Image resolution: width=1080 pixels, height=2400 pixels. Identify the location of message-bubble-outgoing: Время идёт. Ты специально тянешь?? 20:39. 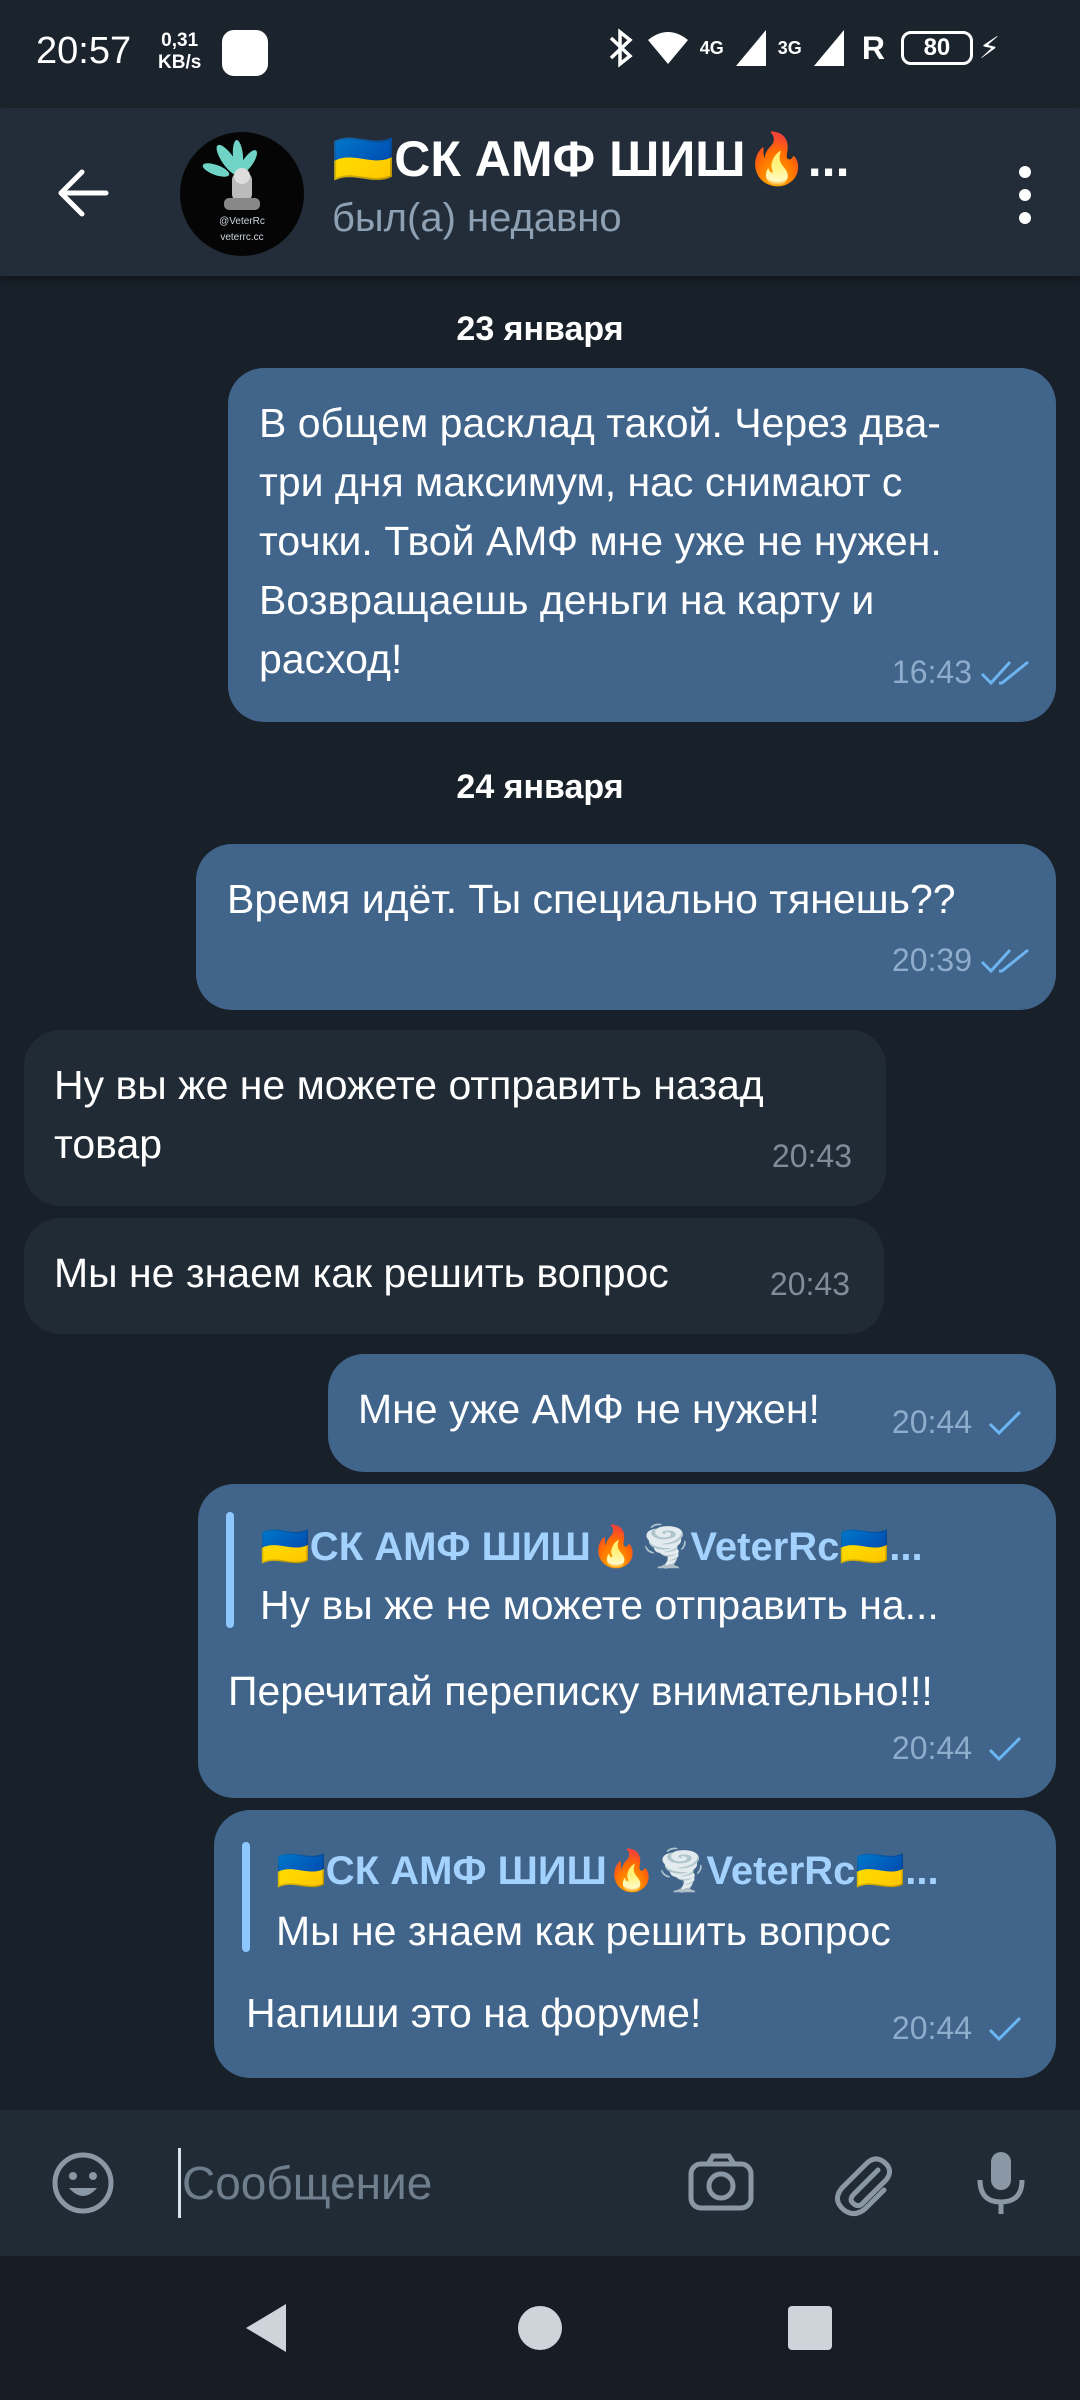
(626, 927).